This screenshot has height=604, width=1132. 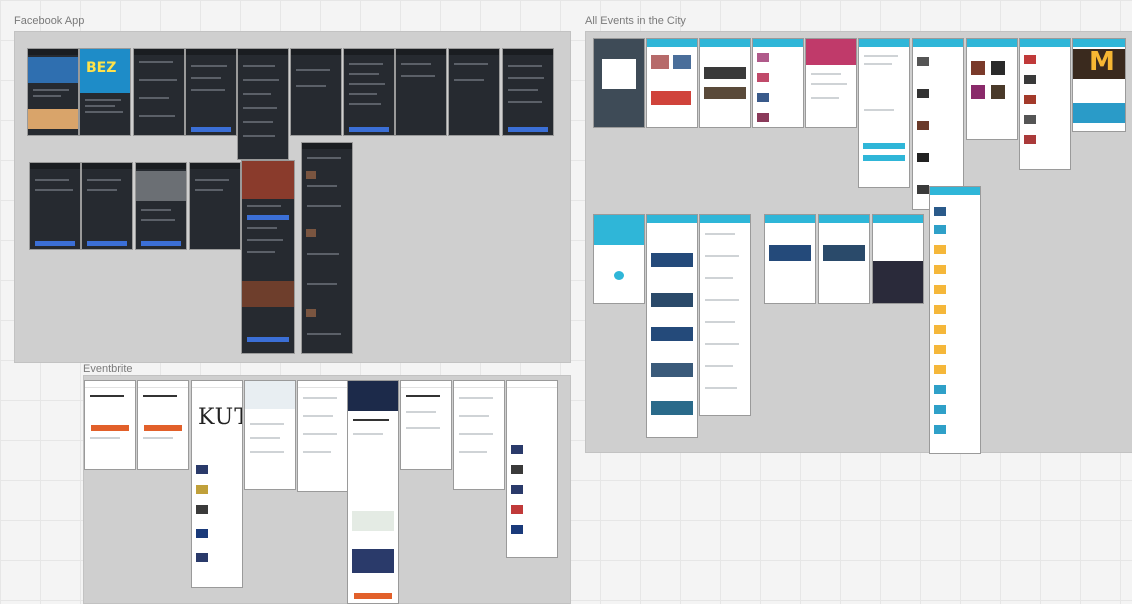 What do you see at coordinates (220, 417) in the screenshot?
I see `artboard-kut-text: KUT` at bounding box center [220, 417].